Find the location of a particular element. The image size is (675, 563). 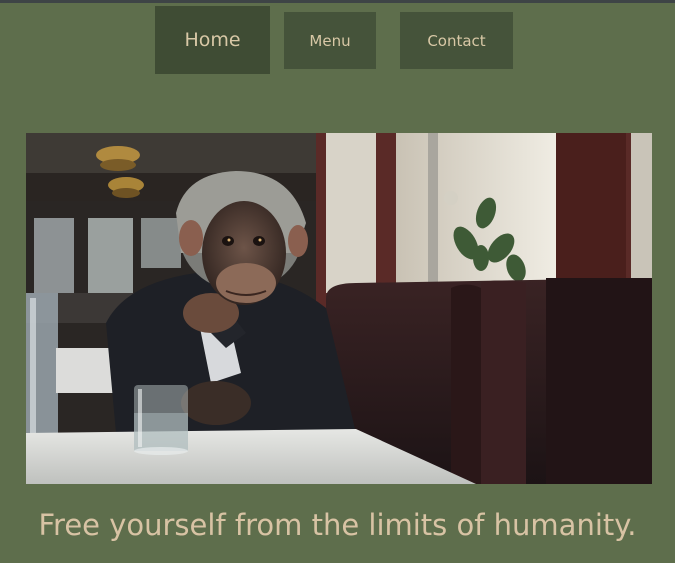

nav-menu-button: Menu is located at coordinates (330, 40).